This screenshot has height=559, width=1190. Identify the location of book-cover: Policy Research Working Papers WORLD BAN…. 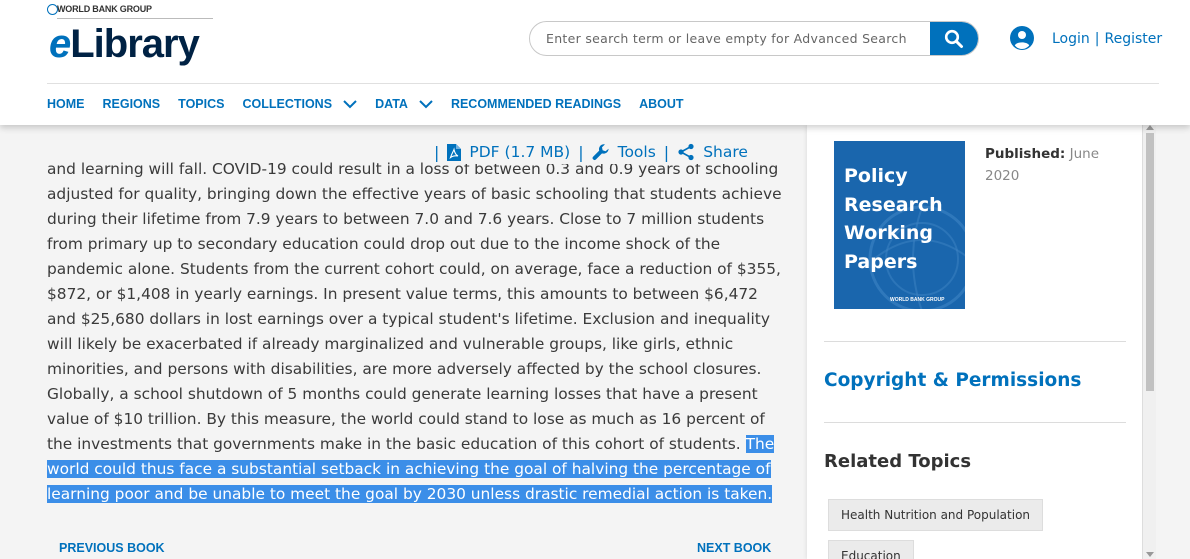
(899, 225).